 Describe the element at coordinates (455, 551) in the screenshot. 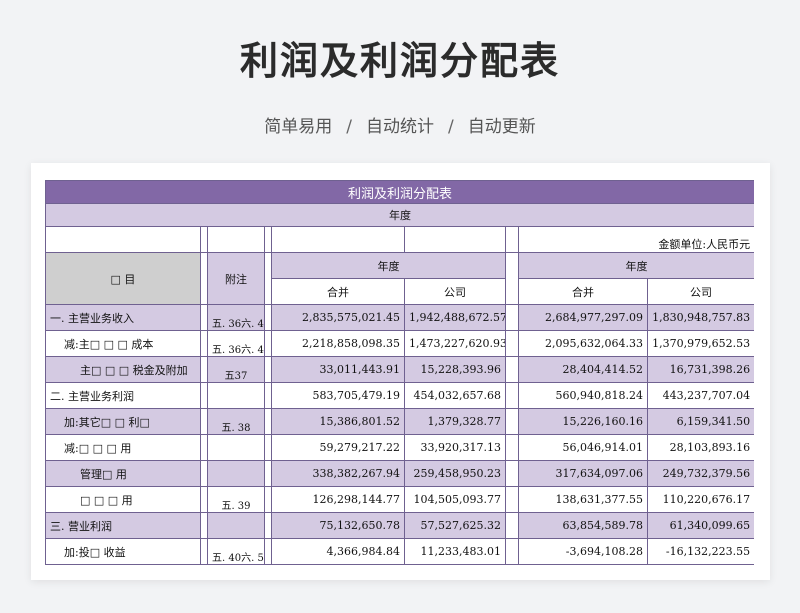

I see `row-value-company-1: 11,233,483.01` at that location.